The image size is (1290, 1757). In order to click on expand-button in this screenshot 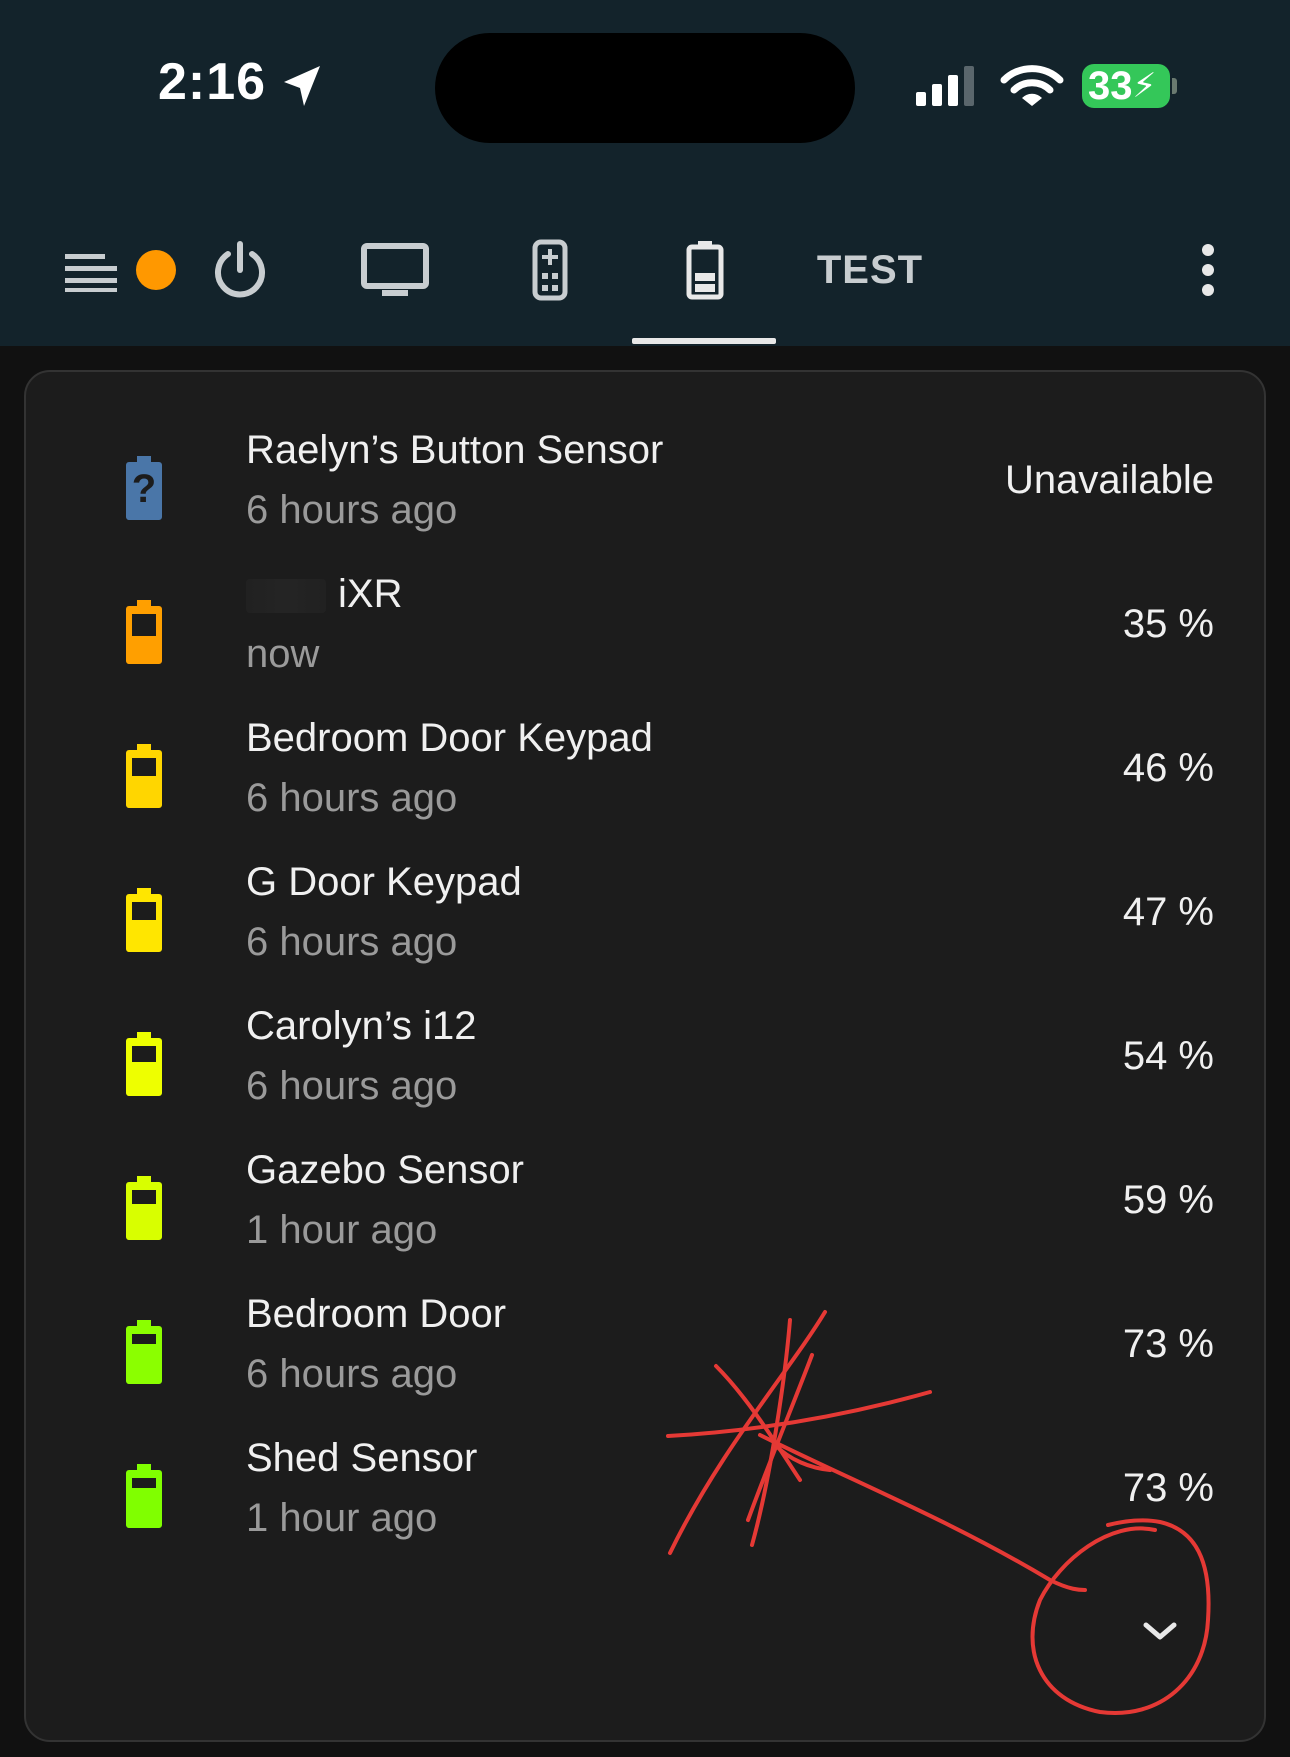, I will do `click(1160, 1632)`.